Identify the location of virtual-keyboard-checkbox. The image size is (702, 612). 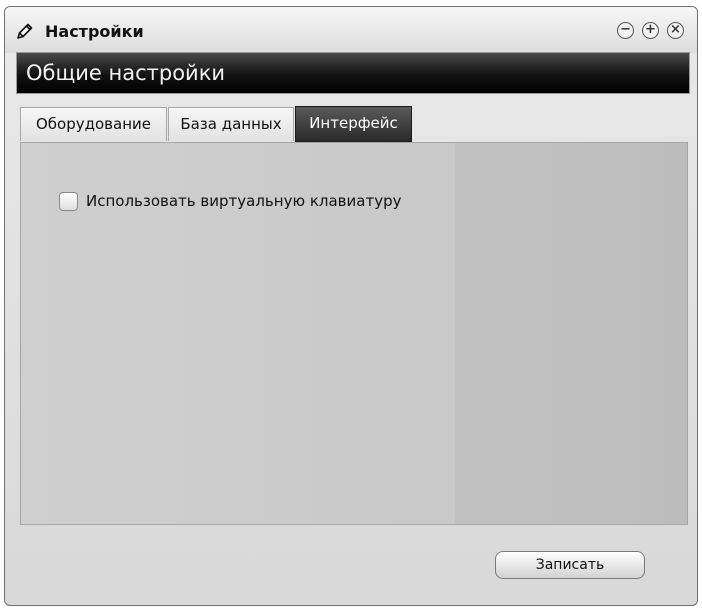
(68, 201).